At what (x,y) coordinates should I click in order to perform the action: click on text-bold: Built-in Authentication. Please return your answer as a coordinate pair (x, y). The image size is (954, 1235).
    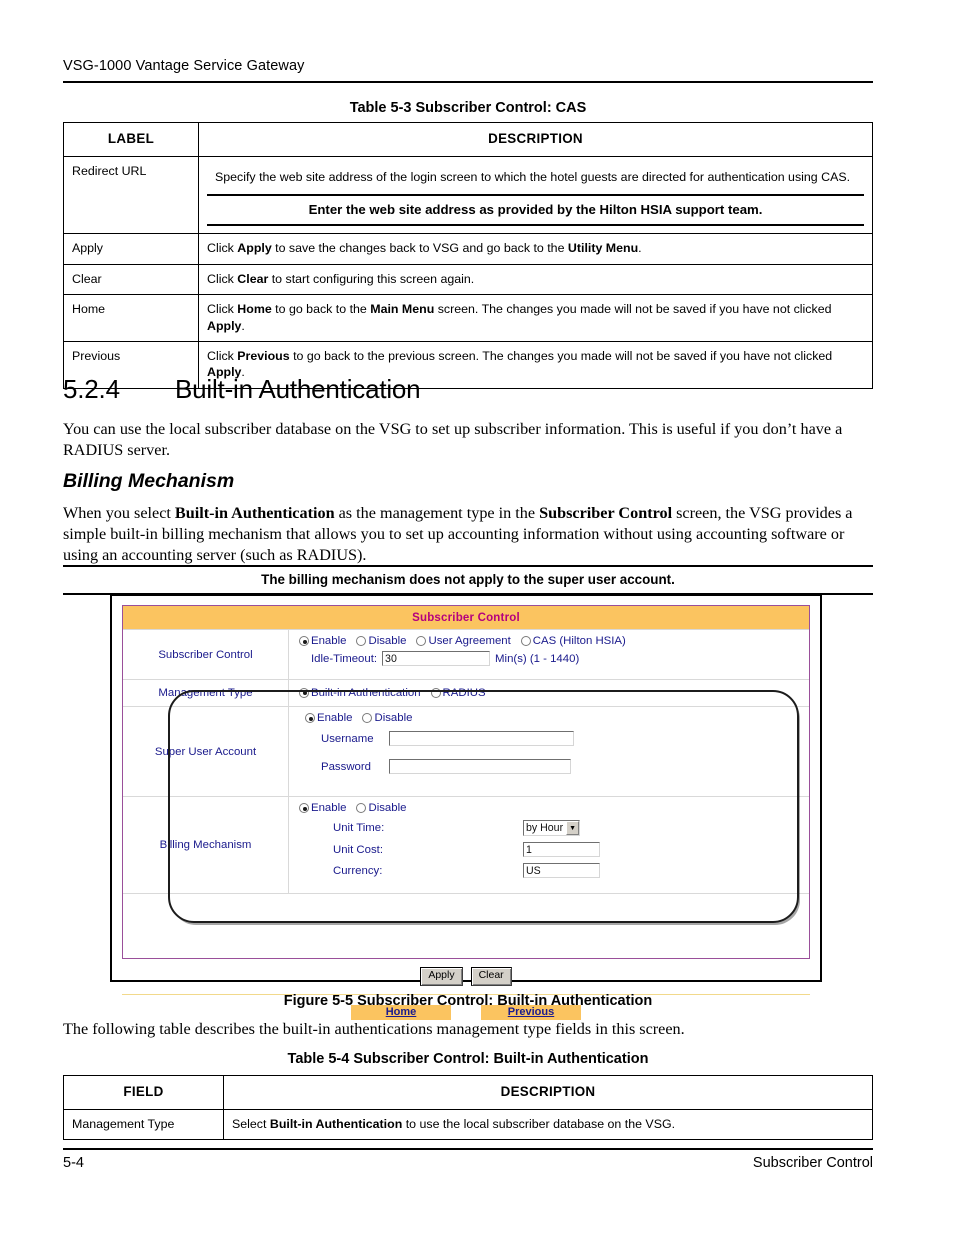
    Looking at the image, I should click on (336, 1123).